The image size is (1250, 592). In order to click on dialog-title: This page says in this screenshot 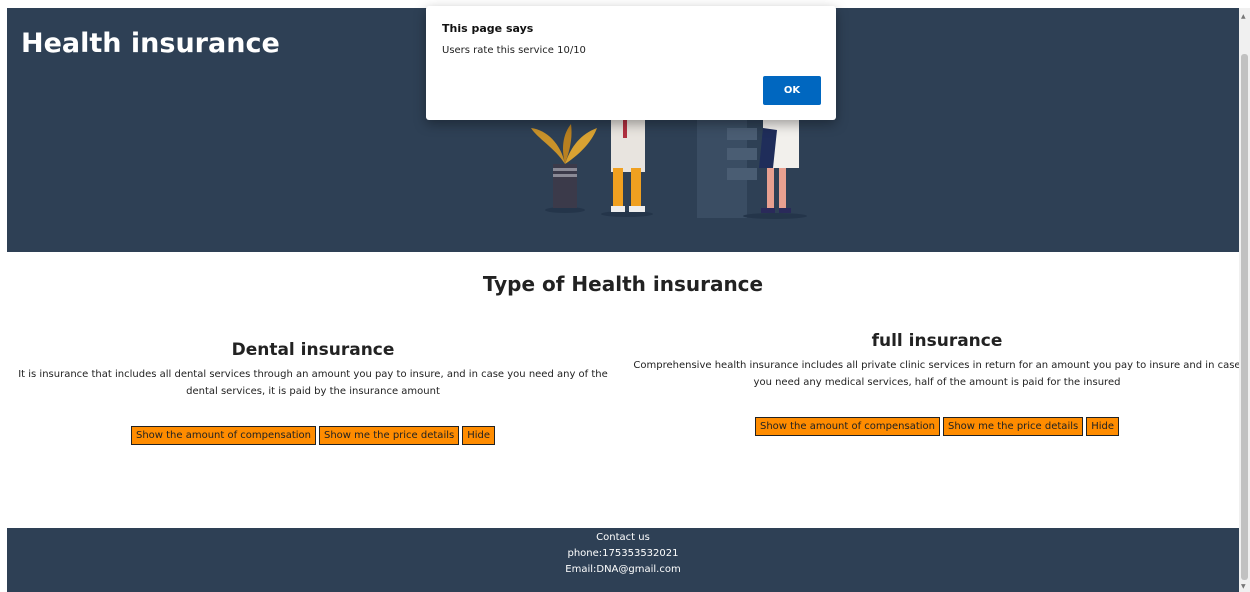, I will do `click(488, 28)`.